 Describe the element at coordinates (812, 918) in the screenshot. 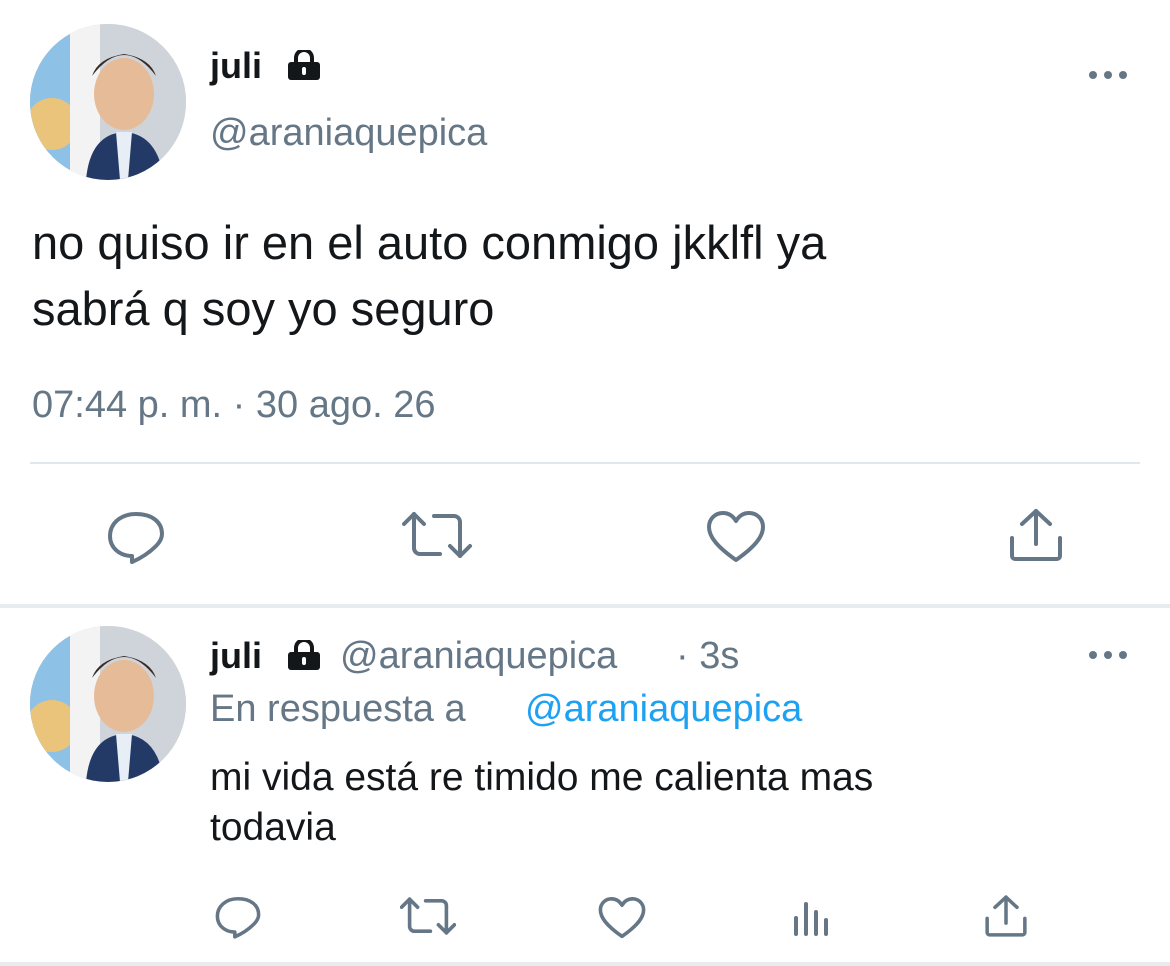

I see `analytics-icon` at that location.